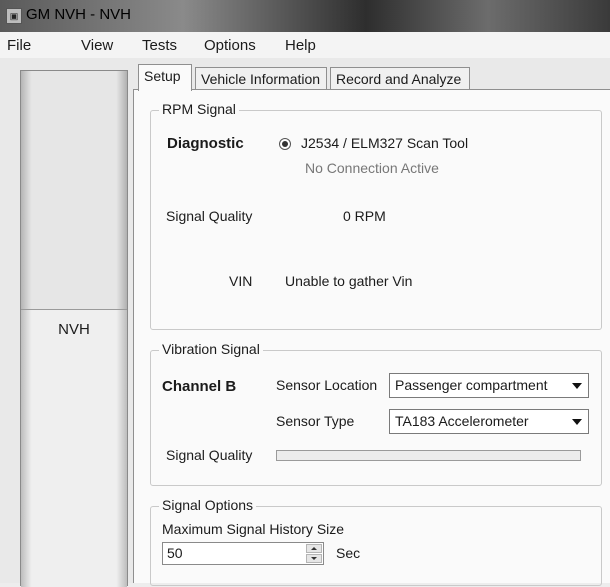 The image size is (610, 587). What do you see at coordinates (74, 448) in the screenshot?
I see `nav-button-nvh` at bounding box center [74, 448].